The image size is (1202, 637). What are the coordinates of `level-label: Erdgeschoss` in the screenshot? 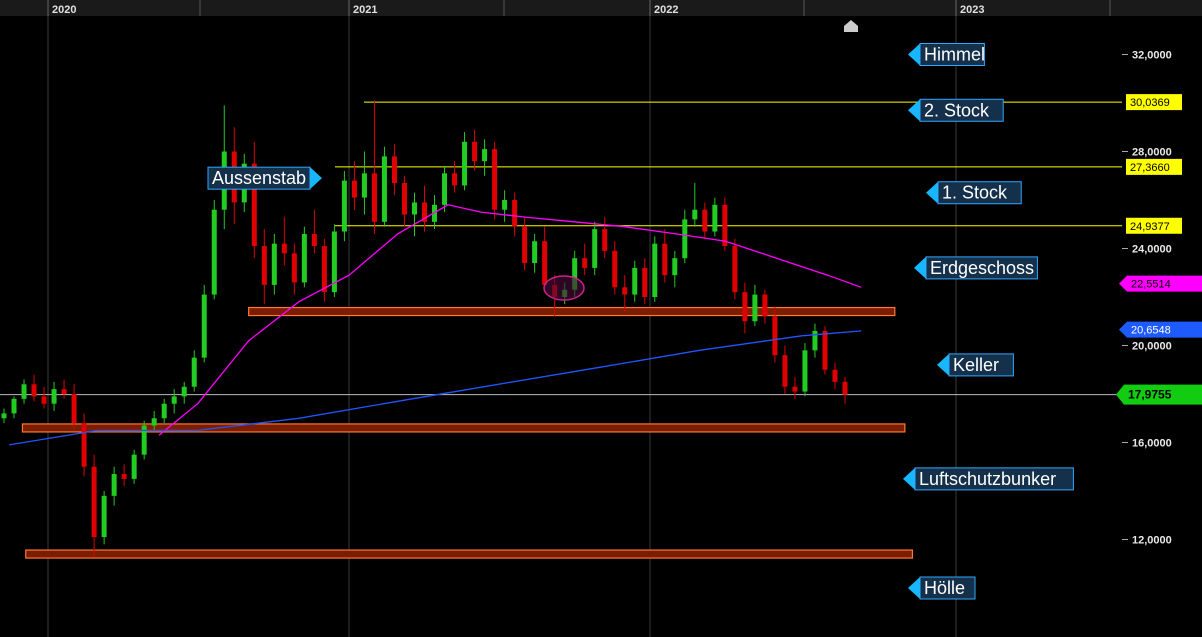 It's located at (976, 268).